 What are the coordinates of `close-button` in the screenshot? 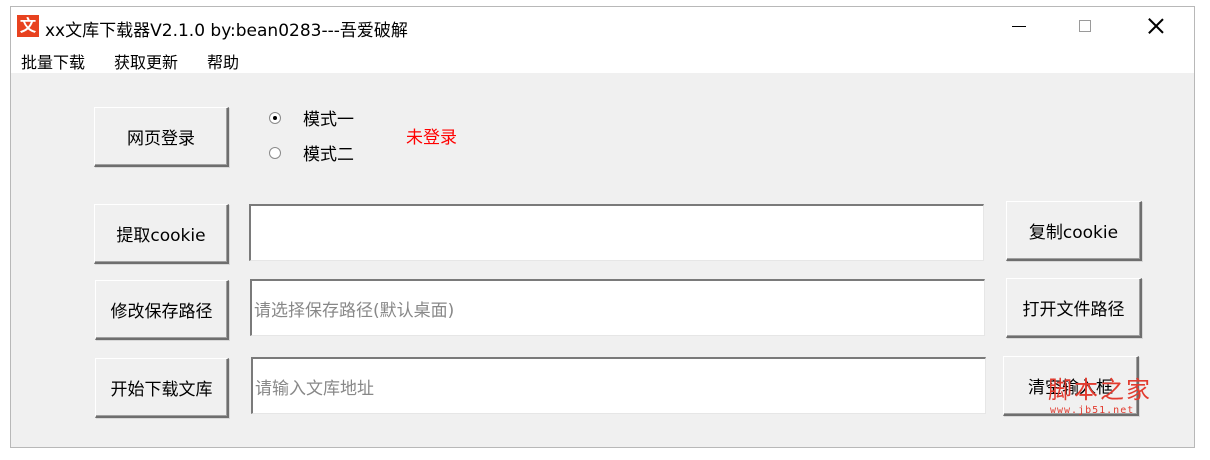 It's located at (1156, 26).